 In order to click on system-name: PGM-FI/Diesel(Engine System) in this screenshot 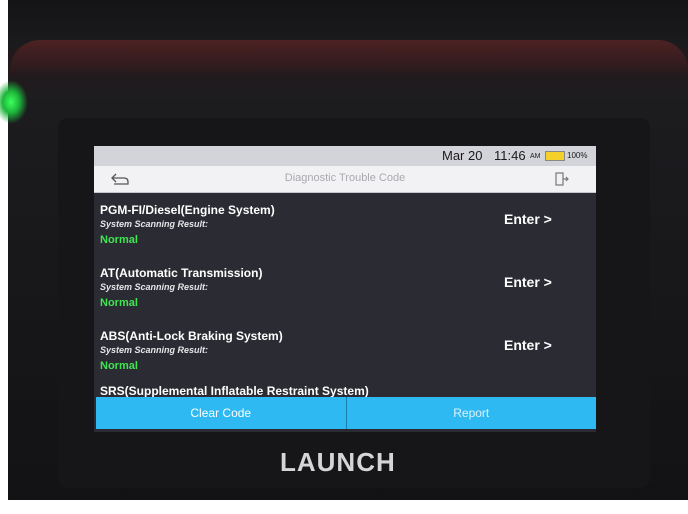, I will do `click(187, 210)`.